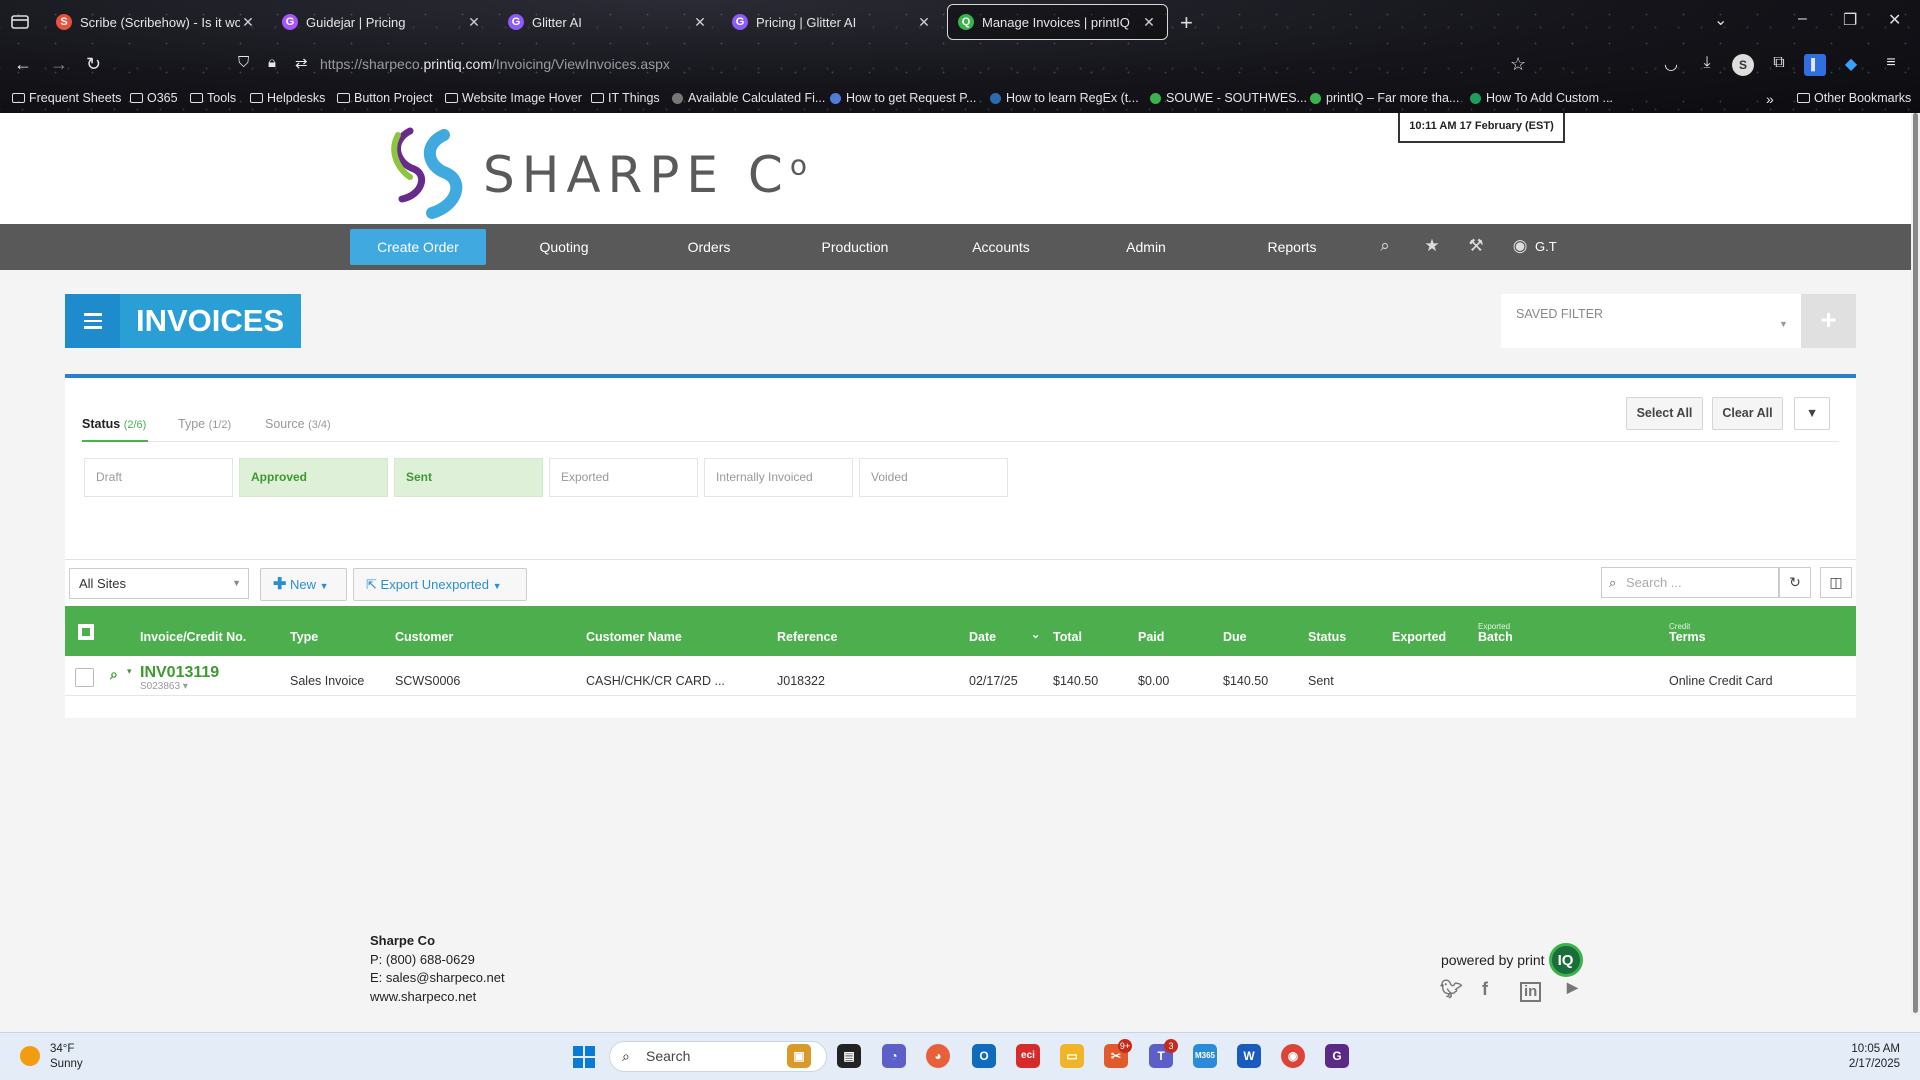 This screenshot has height=1080, width=1920. Describe the element at coordinates (1836, 582) in the screenshot. I see `columns-icon: ◫` at that location.